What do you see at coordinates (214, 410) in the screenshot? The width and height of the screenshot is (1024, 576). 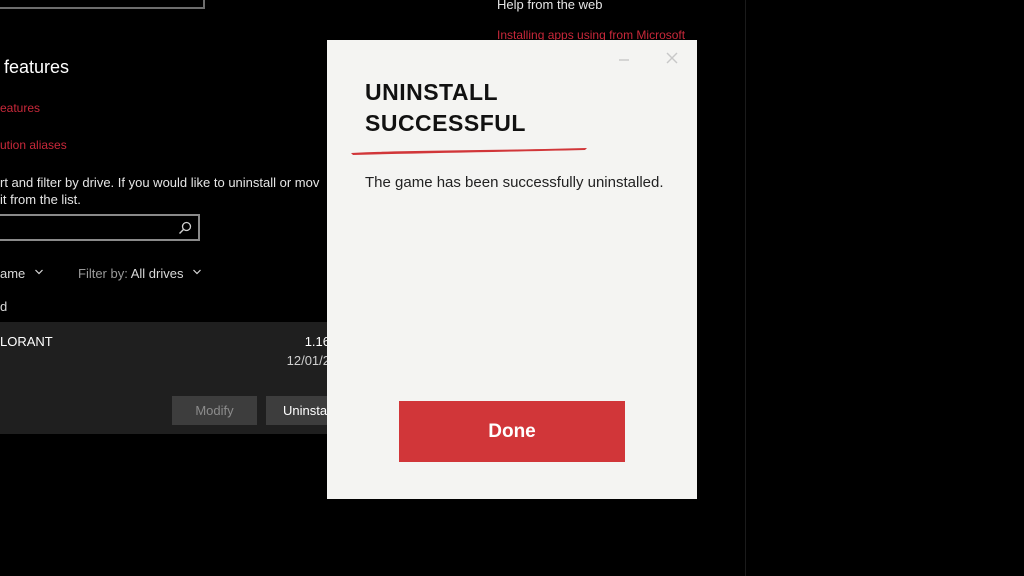 I see `modify-button: Modify` at bounding box center [214, 410].